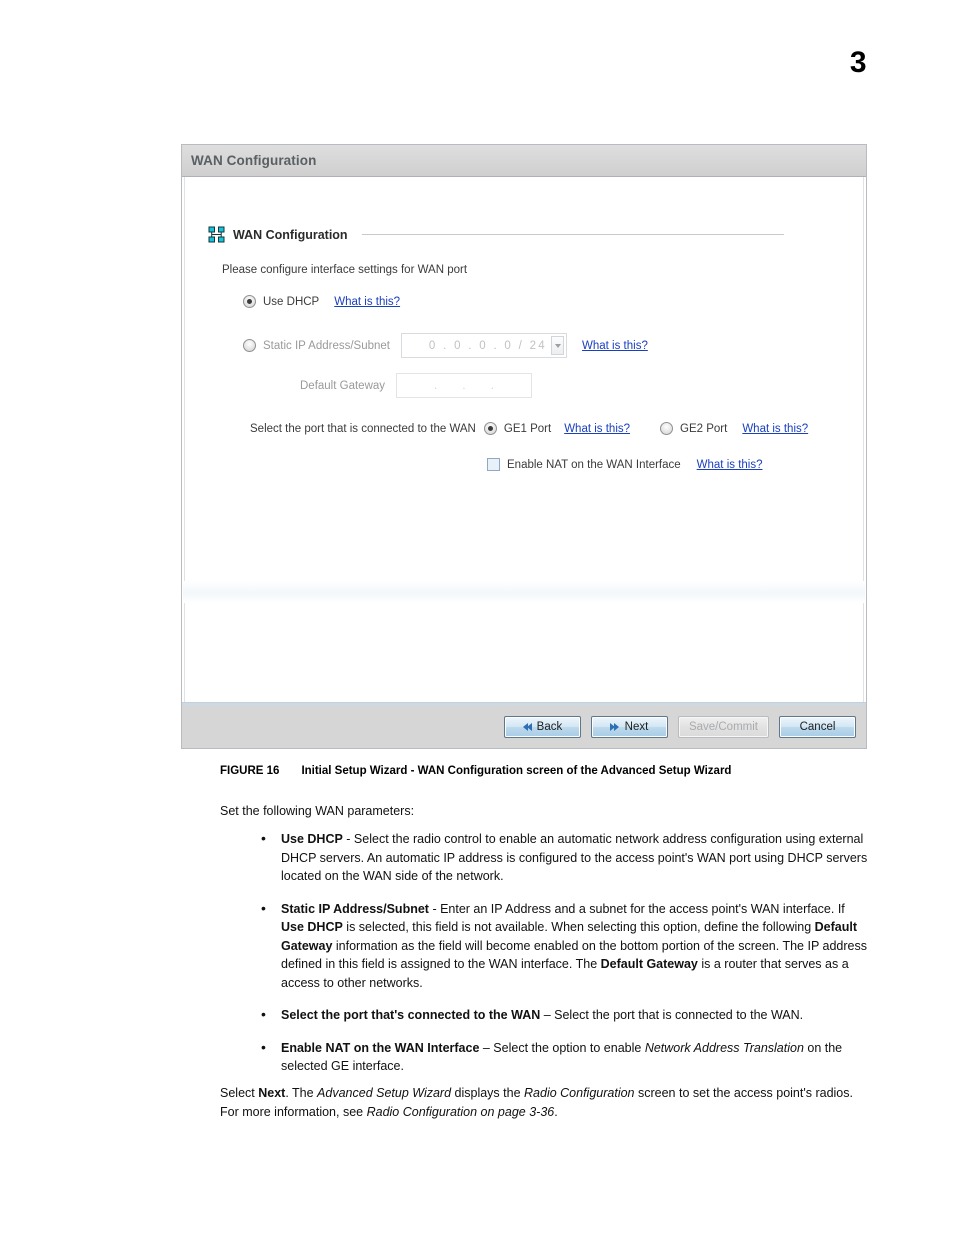 The image size is (954, 1235). I want to click on cancel-button-label: Cancel, so click(817, 726).